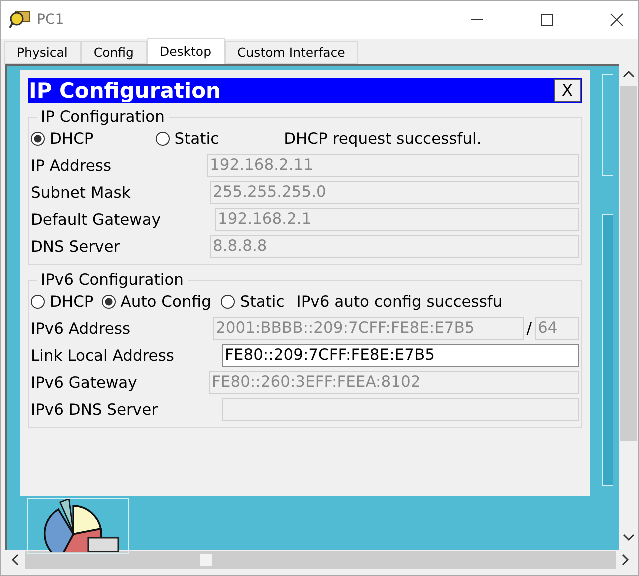 The height and width of the screenshot is (576, 639). Describe the element at coordinates (42, 52) in the screenshot. I see `tab: Physical` at that location.